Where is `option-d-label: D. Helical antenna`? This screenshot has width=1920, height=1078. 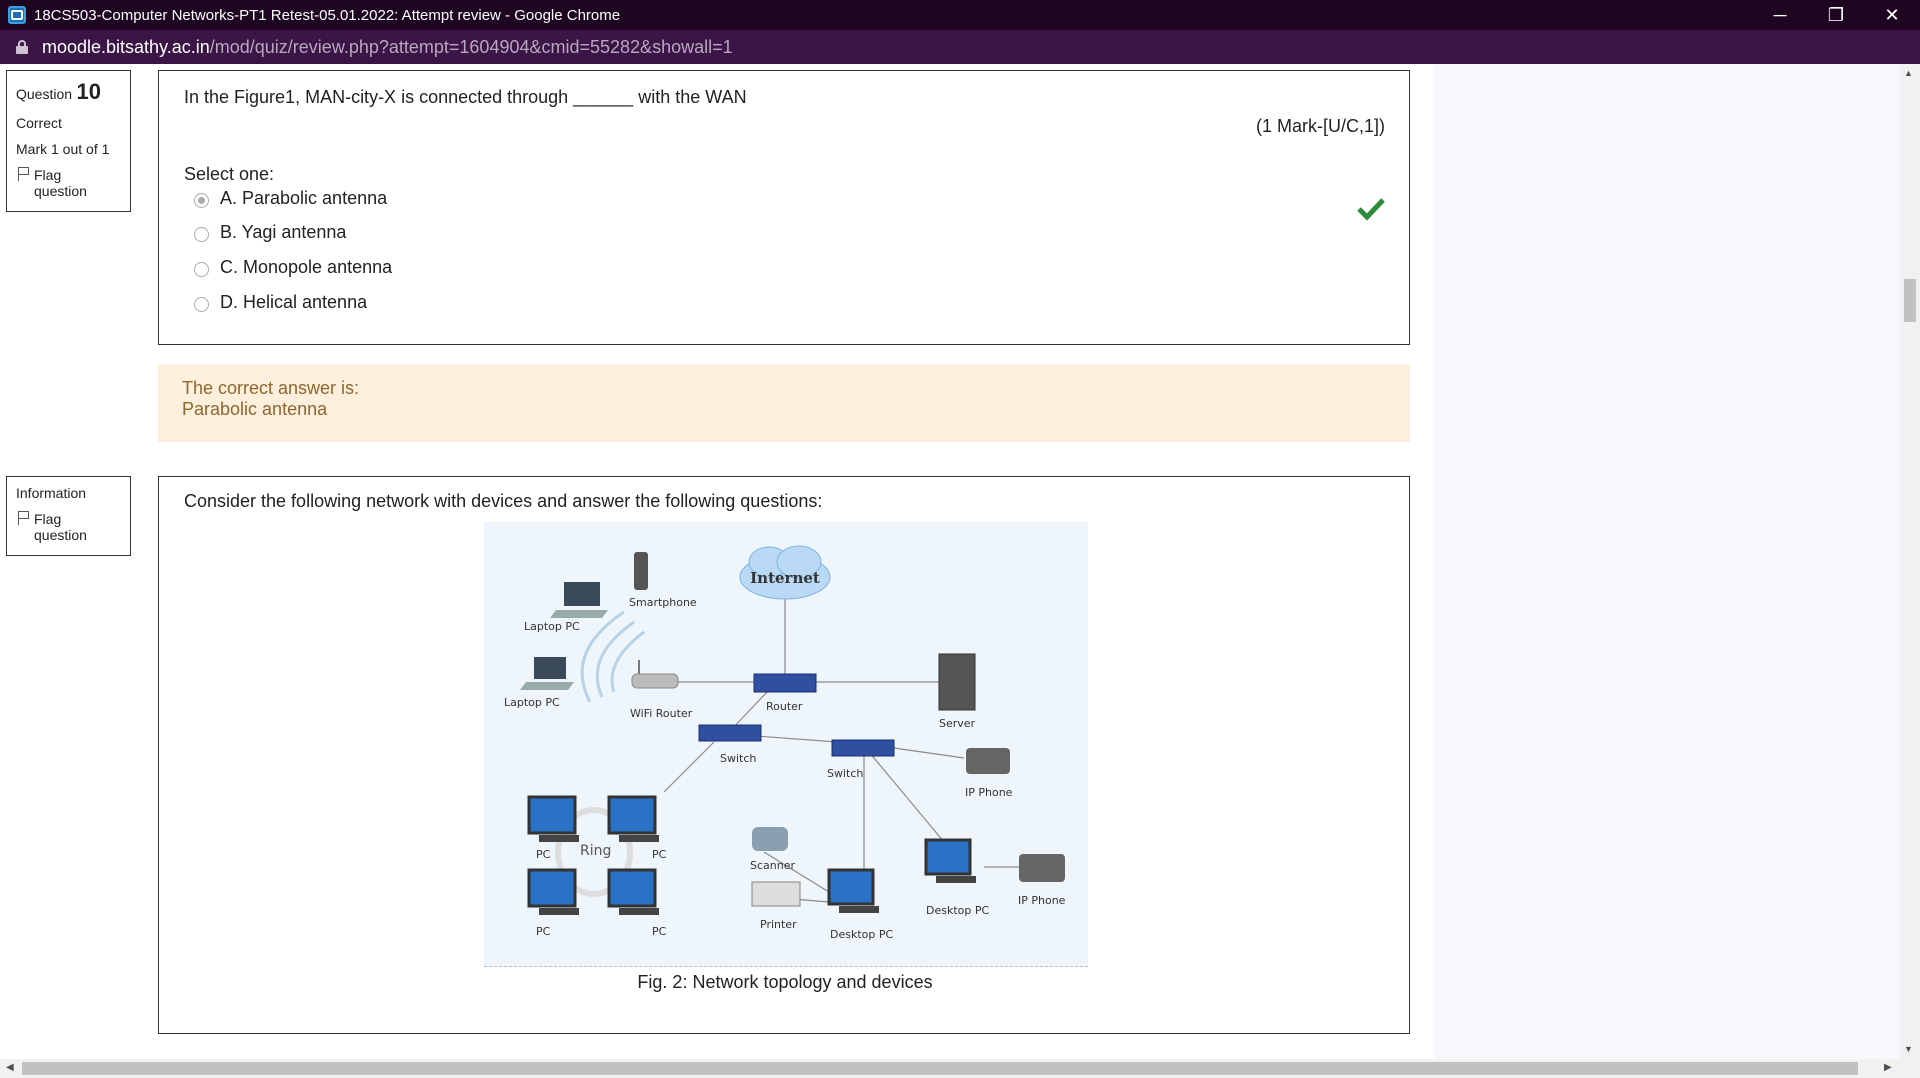
option-d-label: D. Helical antenna is located at coordinates (294, 302).